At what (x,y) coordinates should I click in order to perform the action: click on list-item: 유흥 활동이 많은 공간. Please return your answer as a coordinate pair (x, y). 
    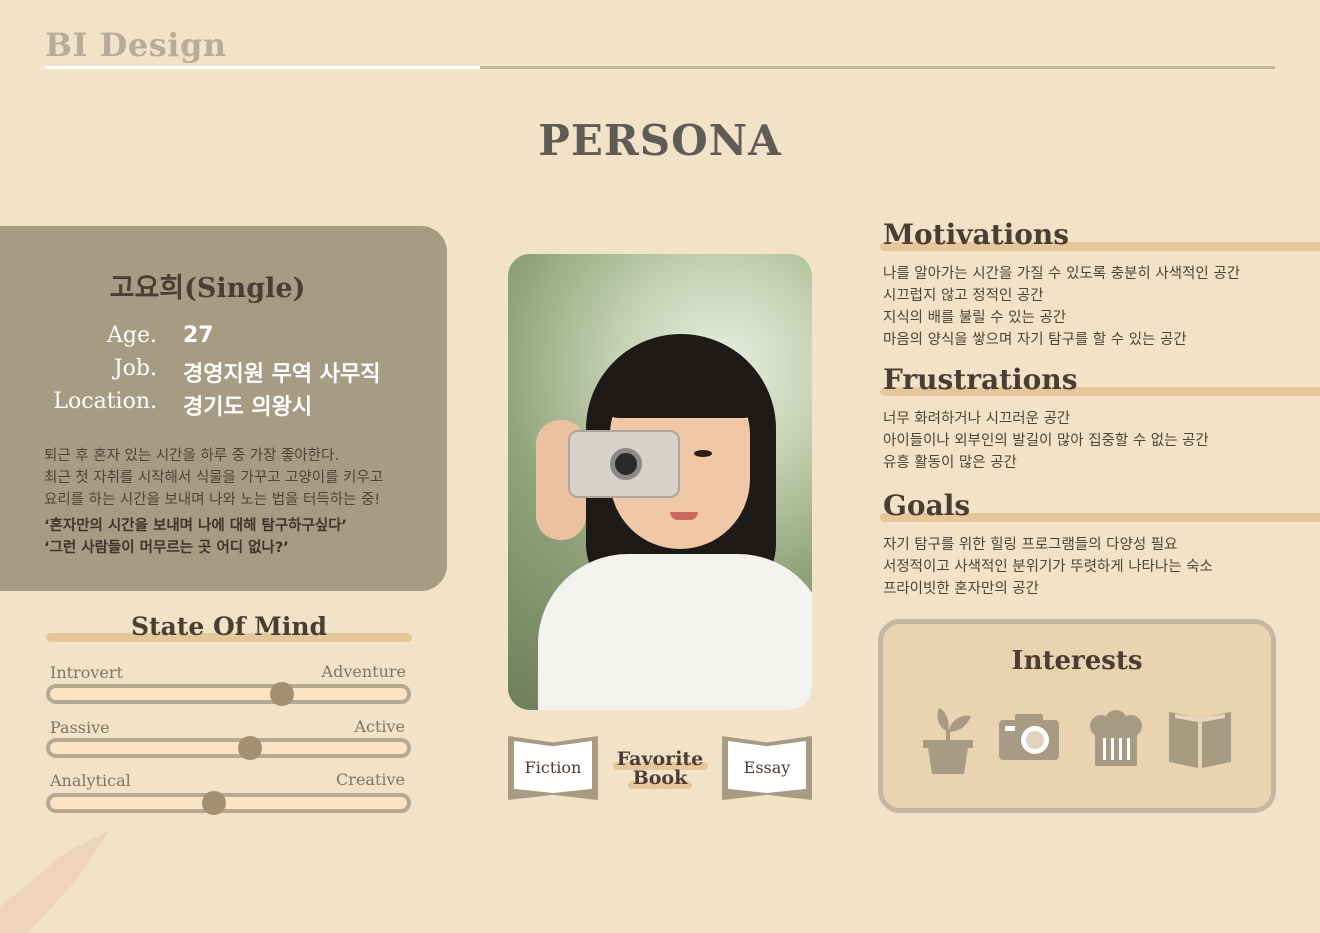
    Looking at the image, I should click on (950, 463).